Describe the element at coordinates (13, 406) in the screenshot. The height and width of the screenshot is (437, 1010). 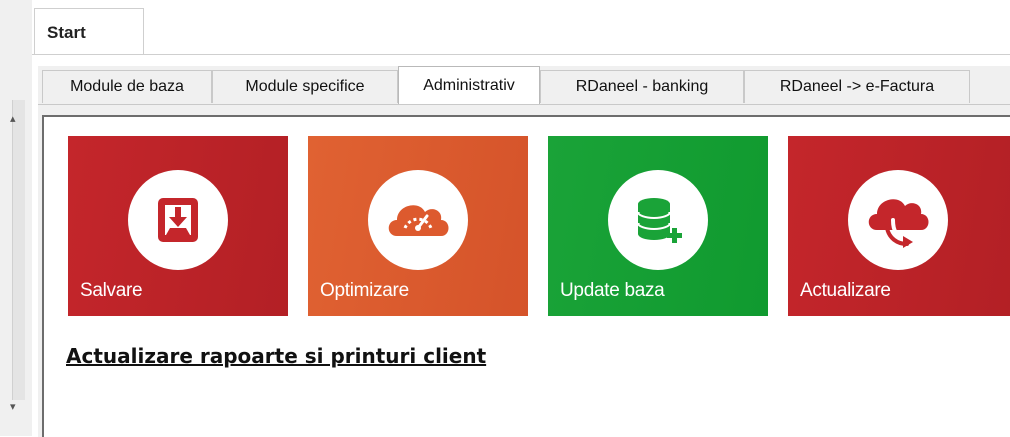
I see `scroll-down-icon: ▾` at that location.